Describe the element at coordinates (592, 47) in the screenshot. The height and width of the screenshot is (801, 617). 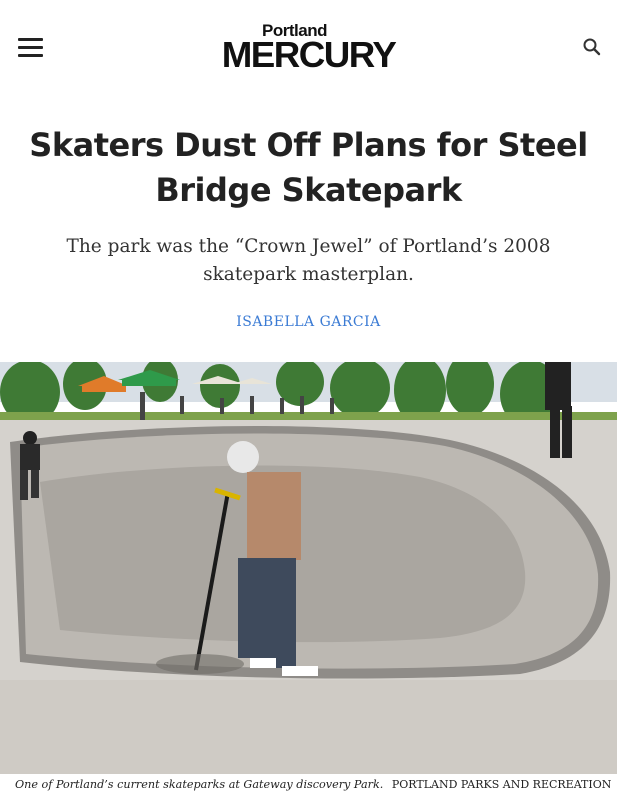
I see `search-icon` at that location.